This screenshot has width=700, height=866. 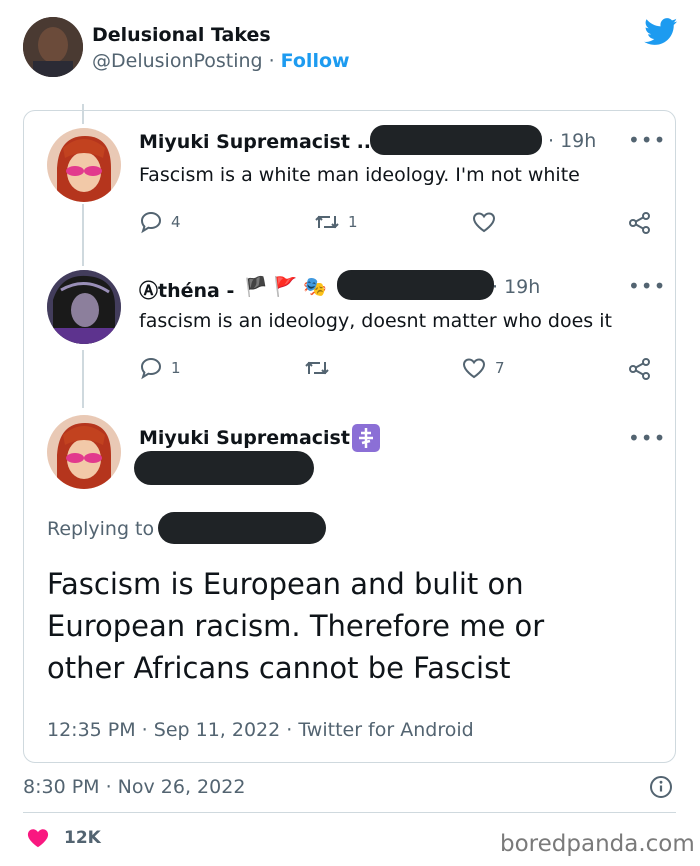 I want to click on reply-count: 4, so click(x=176, y=222).